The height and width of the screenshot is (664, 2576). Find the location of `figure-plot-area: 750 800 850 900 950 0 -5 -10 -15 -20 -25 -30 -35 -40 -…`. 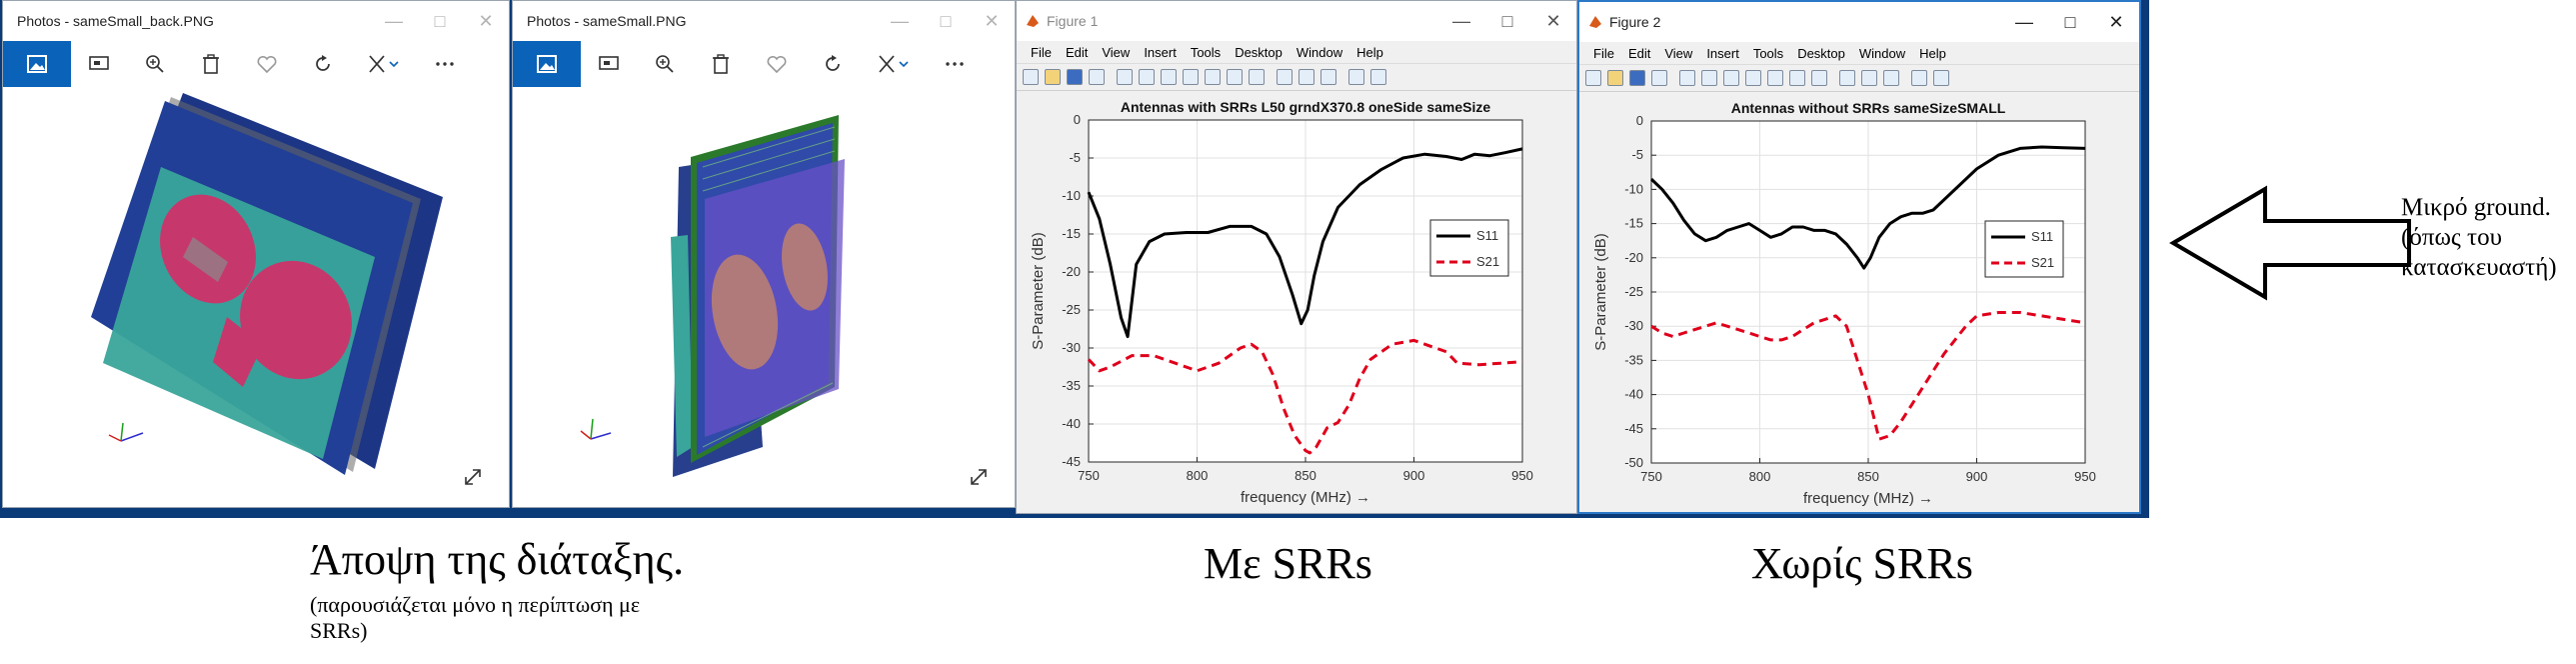

figure-plot-area: 750 800 850 900 950 0 -5 -10 -15 -20 -25 -30 -35 -40 -… is located at coordinates (1296, 301).